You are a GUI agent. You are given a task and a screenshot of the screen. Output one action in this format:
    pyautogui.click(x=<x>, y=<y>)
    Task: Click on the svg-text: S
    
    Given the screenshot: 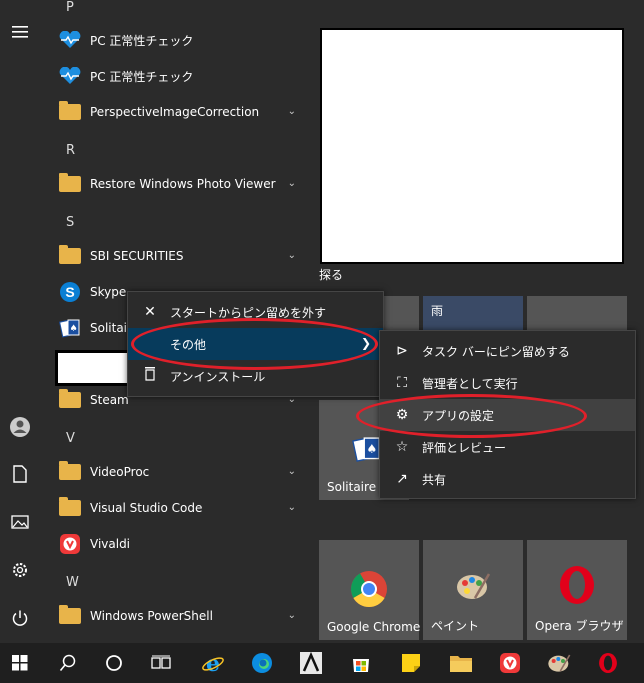 What is the action you would take?
    pyautogui.click(x=69, y=292)
    